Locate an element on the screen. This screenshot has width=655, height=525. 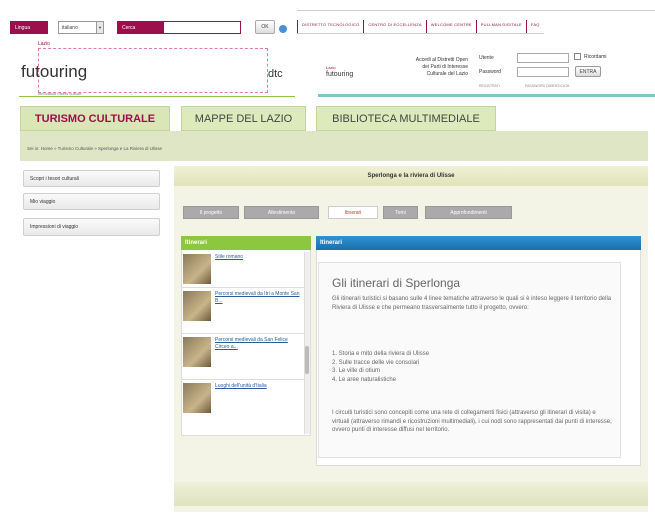
cerca-label: Cerca is located at coordinates (140, 27).